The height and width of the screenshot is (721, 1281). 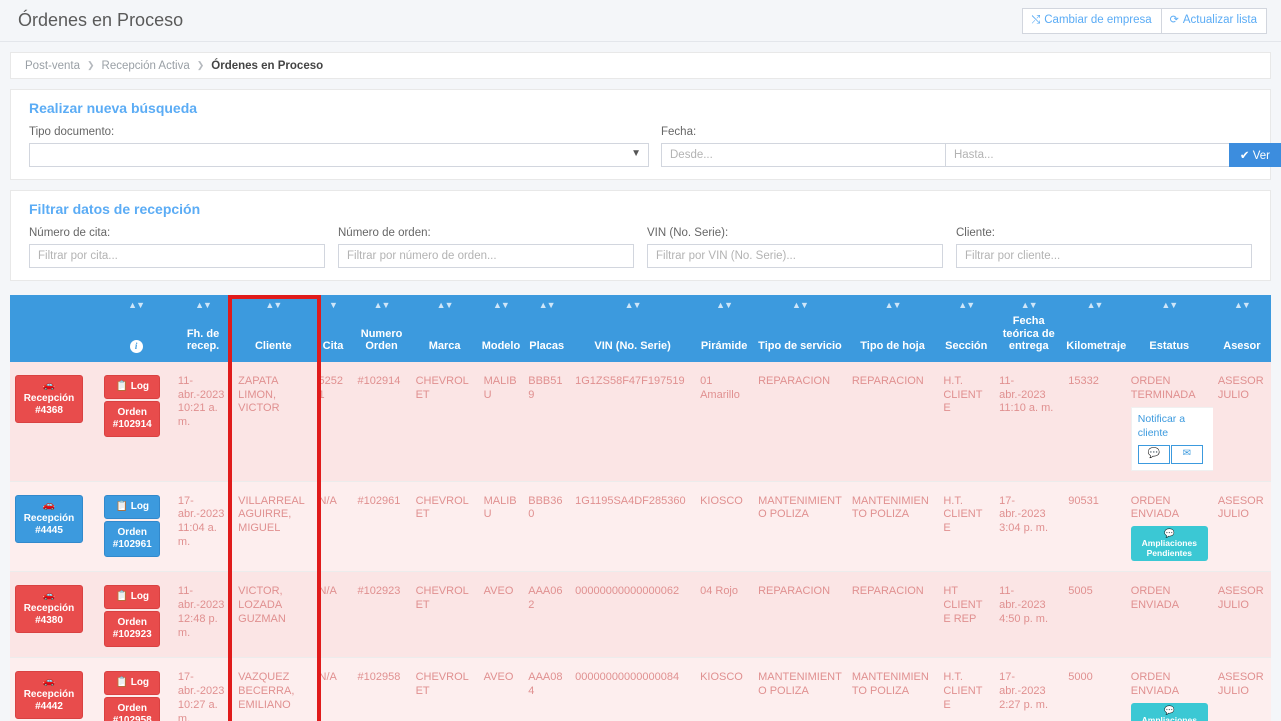 What do you see at coordinates (1091, 21) in the screenshot?
I see `cambiar-empresa-button: ⤭ Cambiar de empresa` at bounding box center [1091, 21].